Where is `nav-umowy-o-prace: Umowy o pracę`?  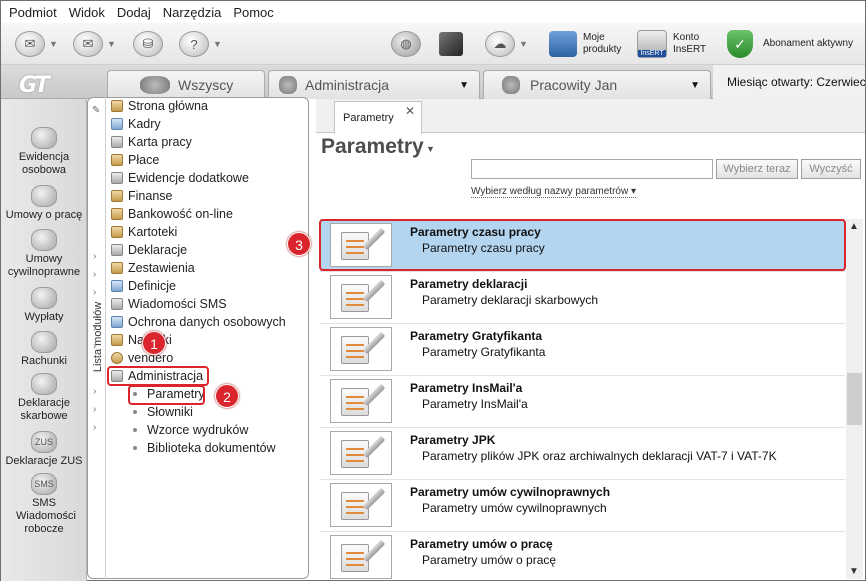
nav-umowy-o-prace: Umowy o pracę is located at coordinates (44, 203).